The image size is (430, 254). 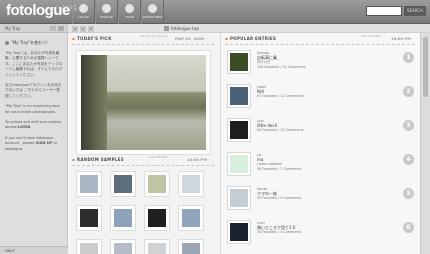 I want to click on nav-tour-button: TOUR, so click(x=129, y=12).